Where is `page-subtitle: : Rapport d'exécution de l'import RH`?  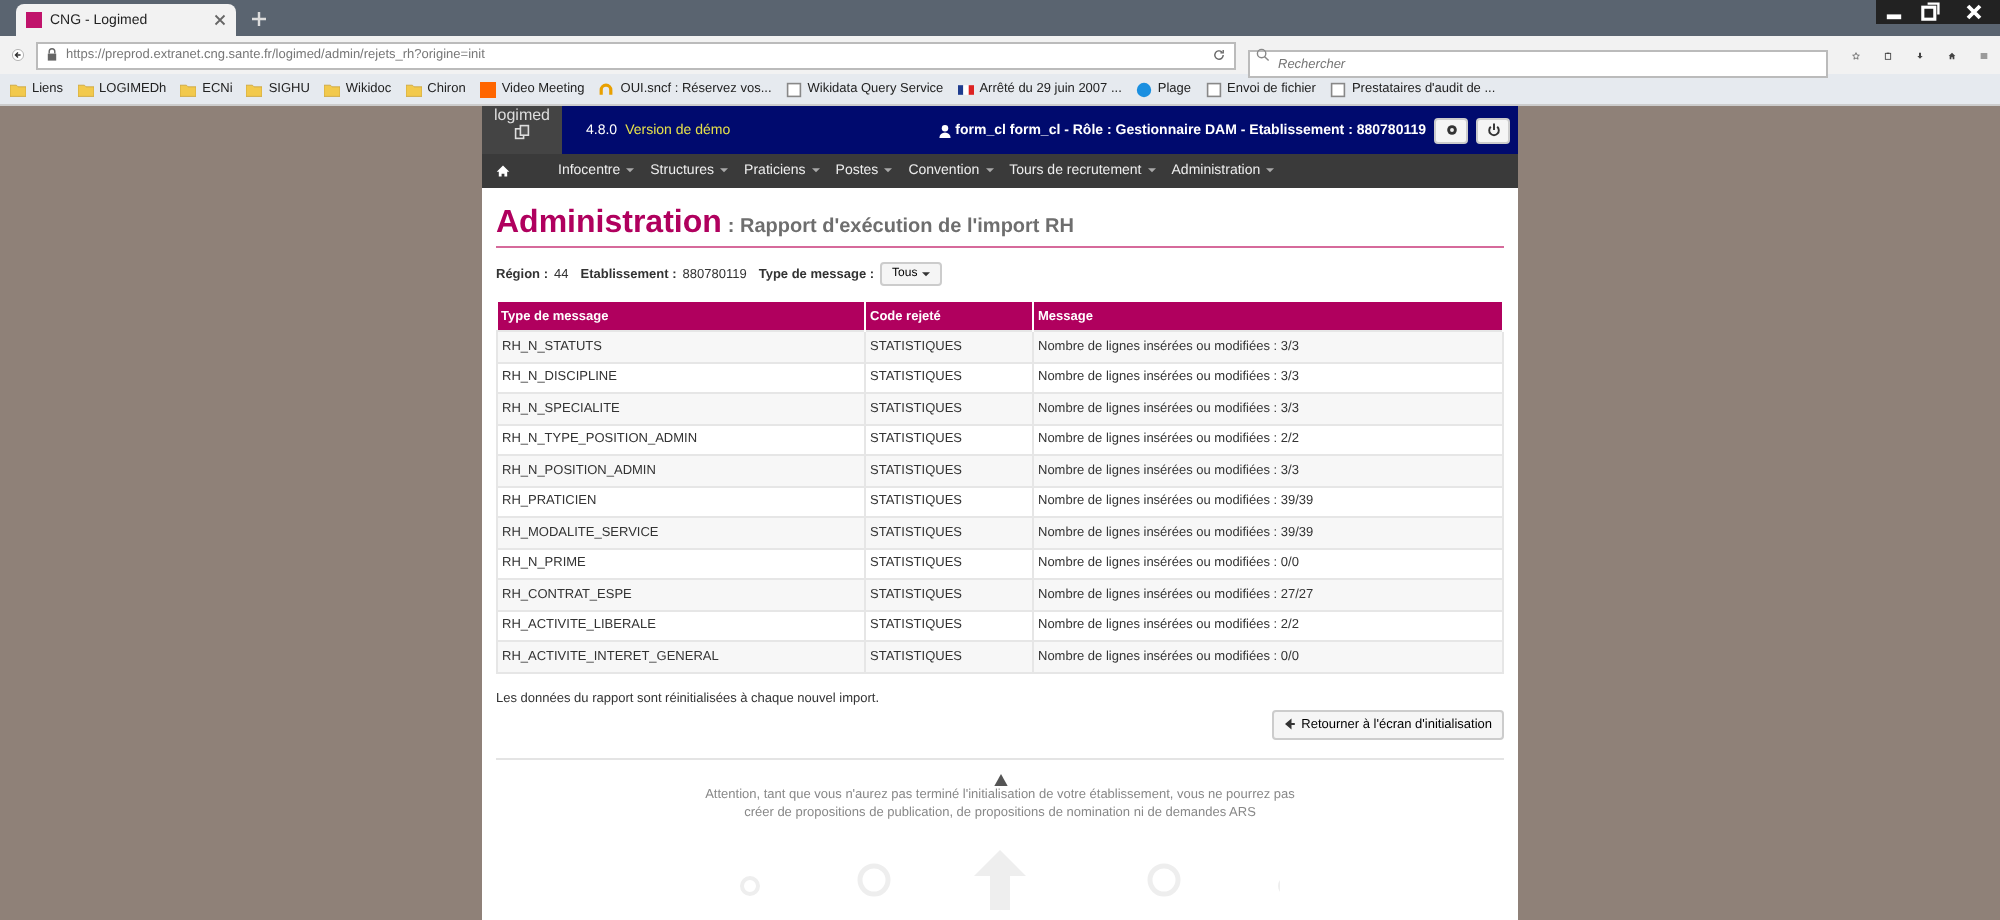 page-subtitle: : Rapport d'exécution de l'import RH is located at coordinates (900, 227).